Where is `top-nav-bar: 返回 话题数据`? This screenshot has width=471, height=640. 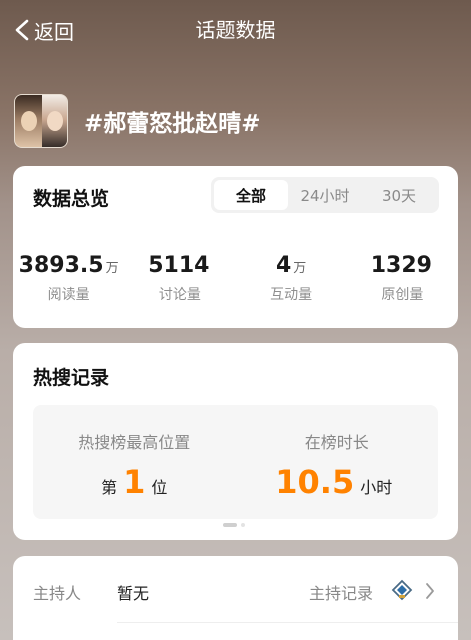
top-nav-bar: 返回 话题数据 is located at coordinates (235, 30).